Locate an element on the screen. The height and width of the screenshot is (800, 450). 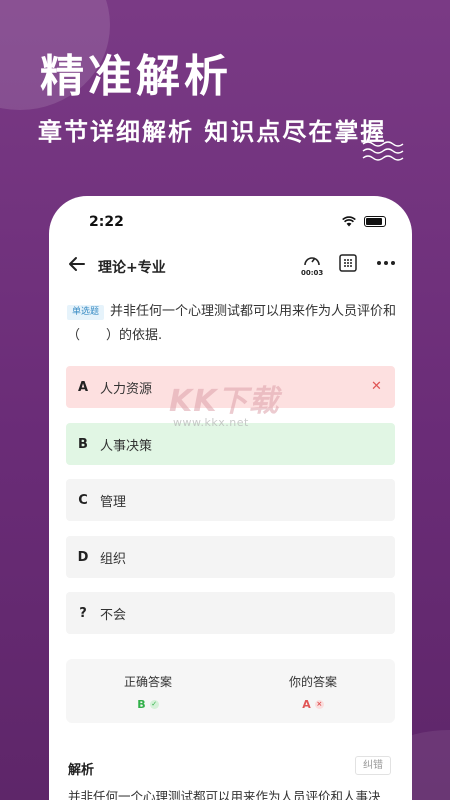
question-body: 并非任何一个心理测试都可以用来作为人员评价和（ ）的依据. is located at coordinates (232, 323).